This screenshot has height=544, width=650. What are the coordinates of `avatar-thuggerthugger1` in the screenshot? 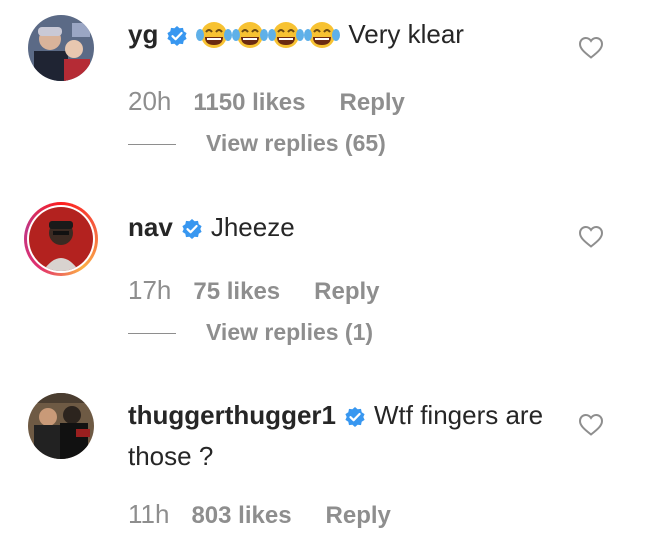 It's located at (61, 426).